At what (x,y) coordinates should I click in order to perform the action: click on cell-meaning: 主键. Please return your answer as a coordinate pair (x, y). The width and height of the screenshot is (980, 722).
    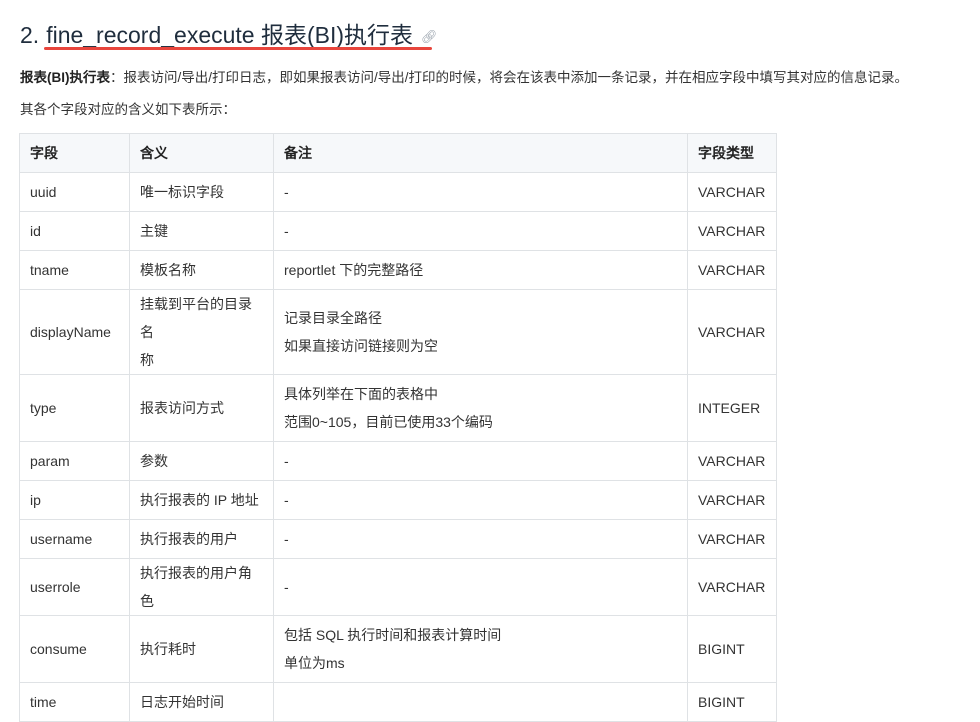
    Looking at the image, I should click on (201, 231).